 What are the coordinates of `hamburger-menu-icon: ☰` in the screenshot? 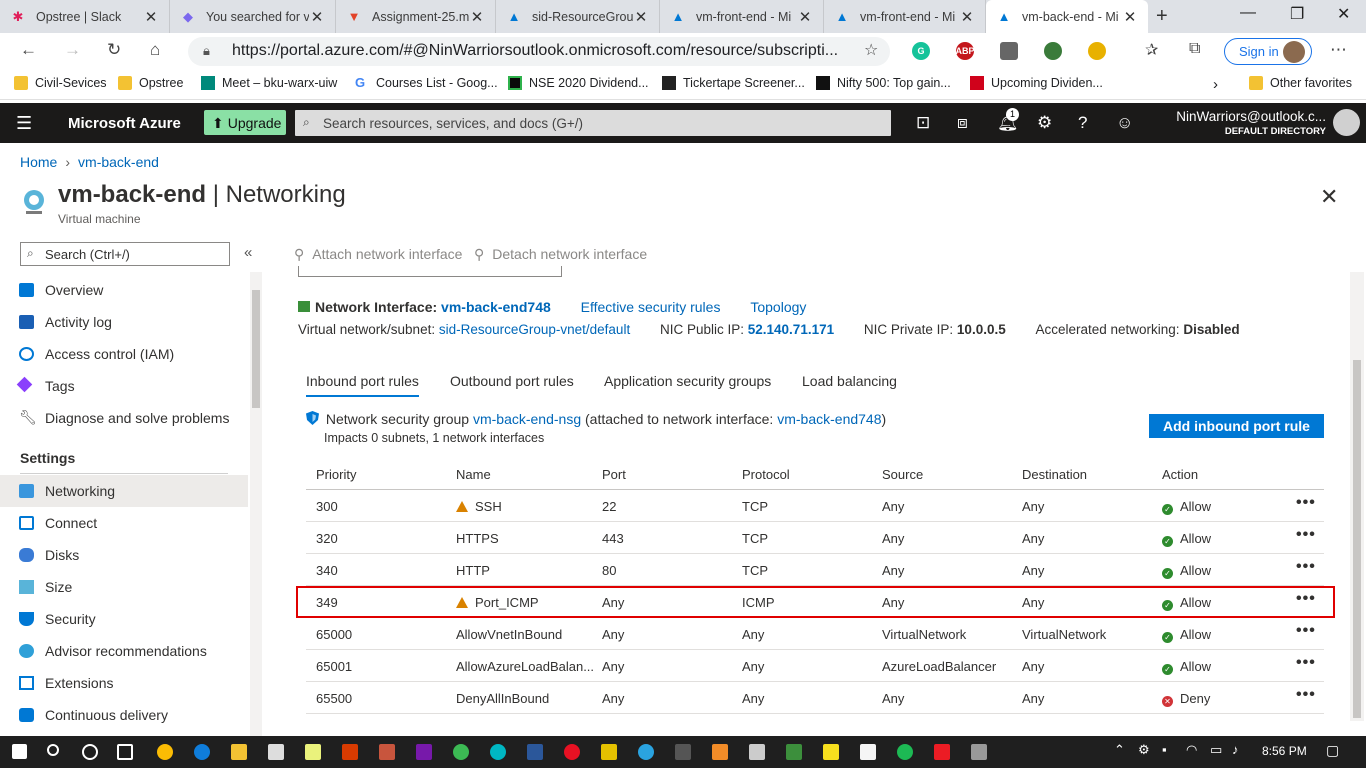 It's located at (24, 123).